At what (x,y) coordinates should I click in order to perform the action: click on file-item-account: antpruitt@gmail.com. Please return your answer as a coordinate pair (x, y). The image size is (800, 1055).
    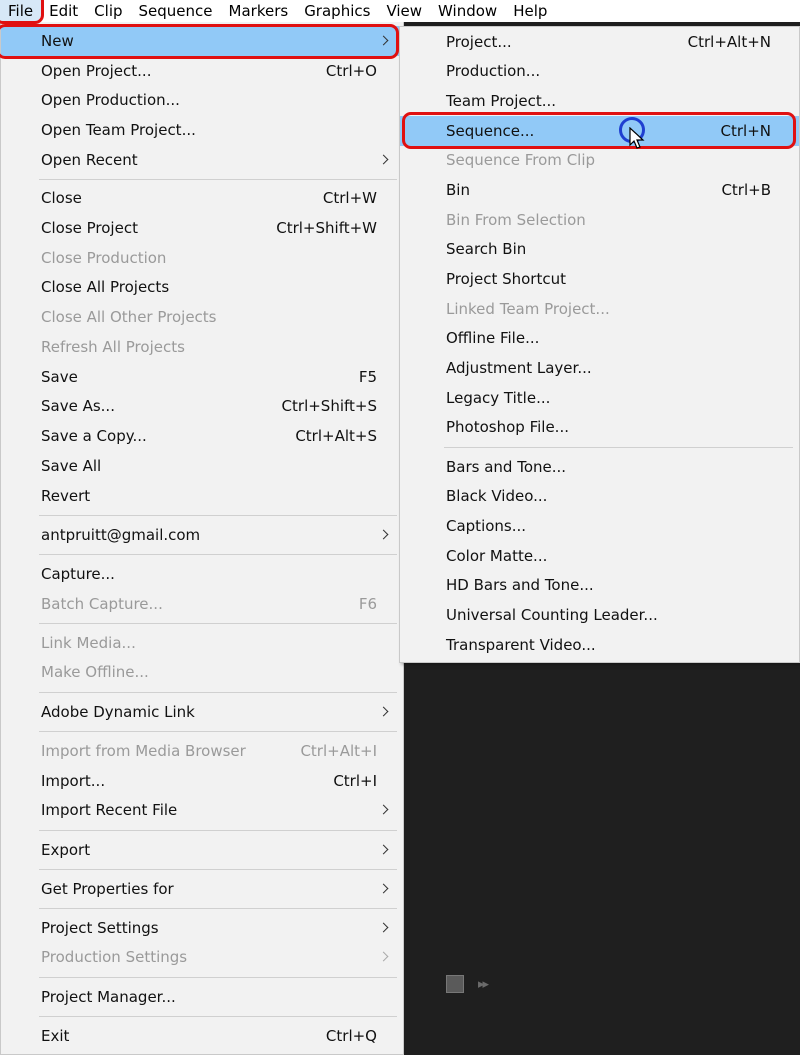
    Looking at the image, I should click on (202, 535).